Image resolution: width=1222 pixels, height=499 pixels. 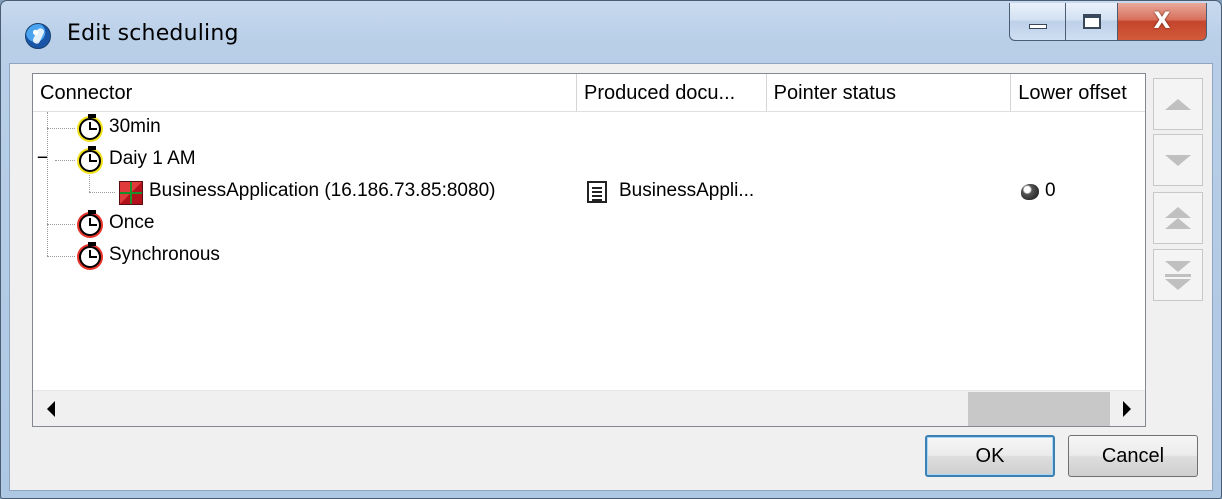 What do you see at coordinates (152, 158) in the screenshot?
I see `connector-name: Daiy 1 AM` at bounding box center [152, 158].